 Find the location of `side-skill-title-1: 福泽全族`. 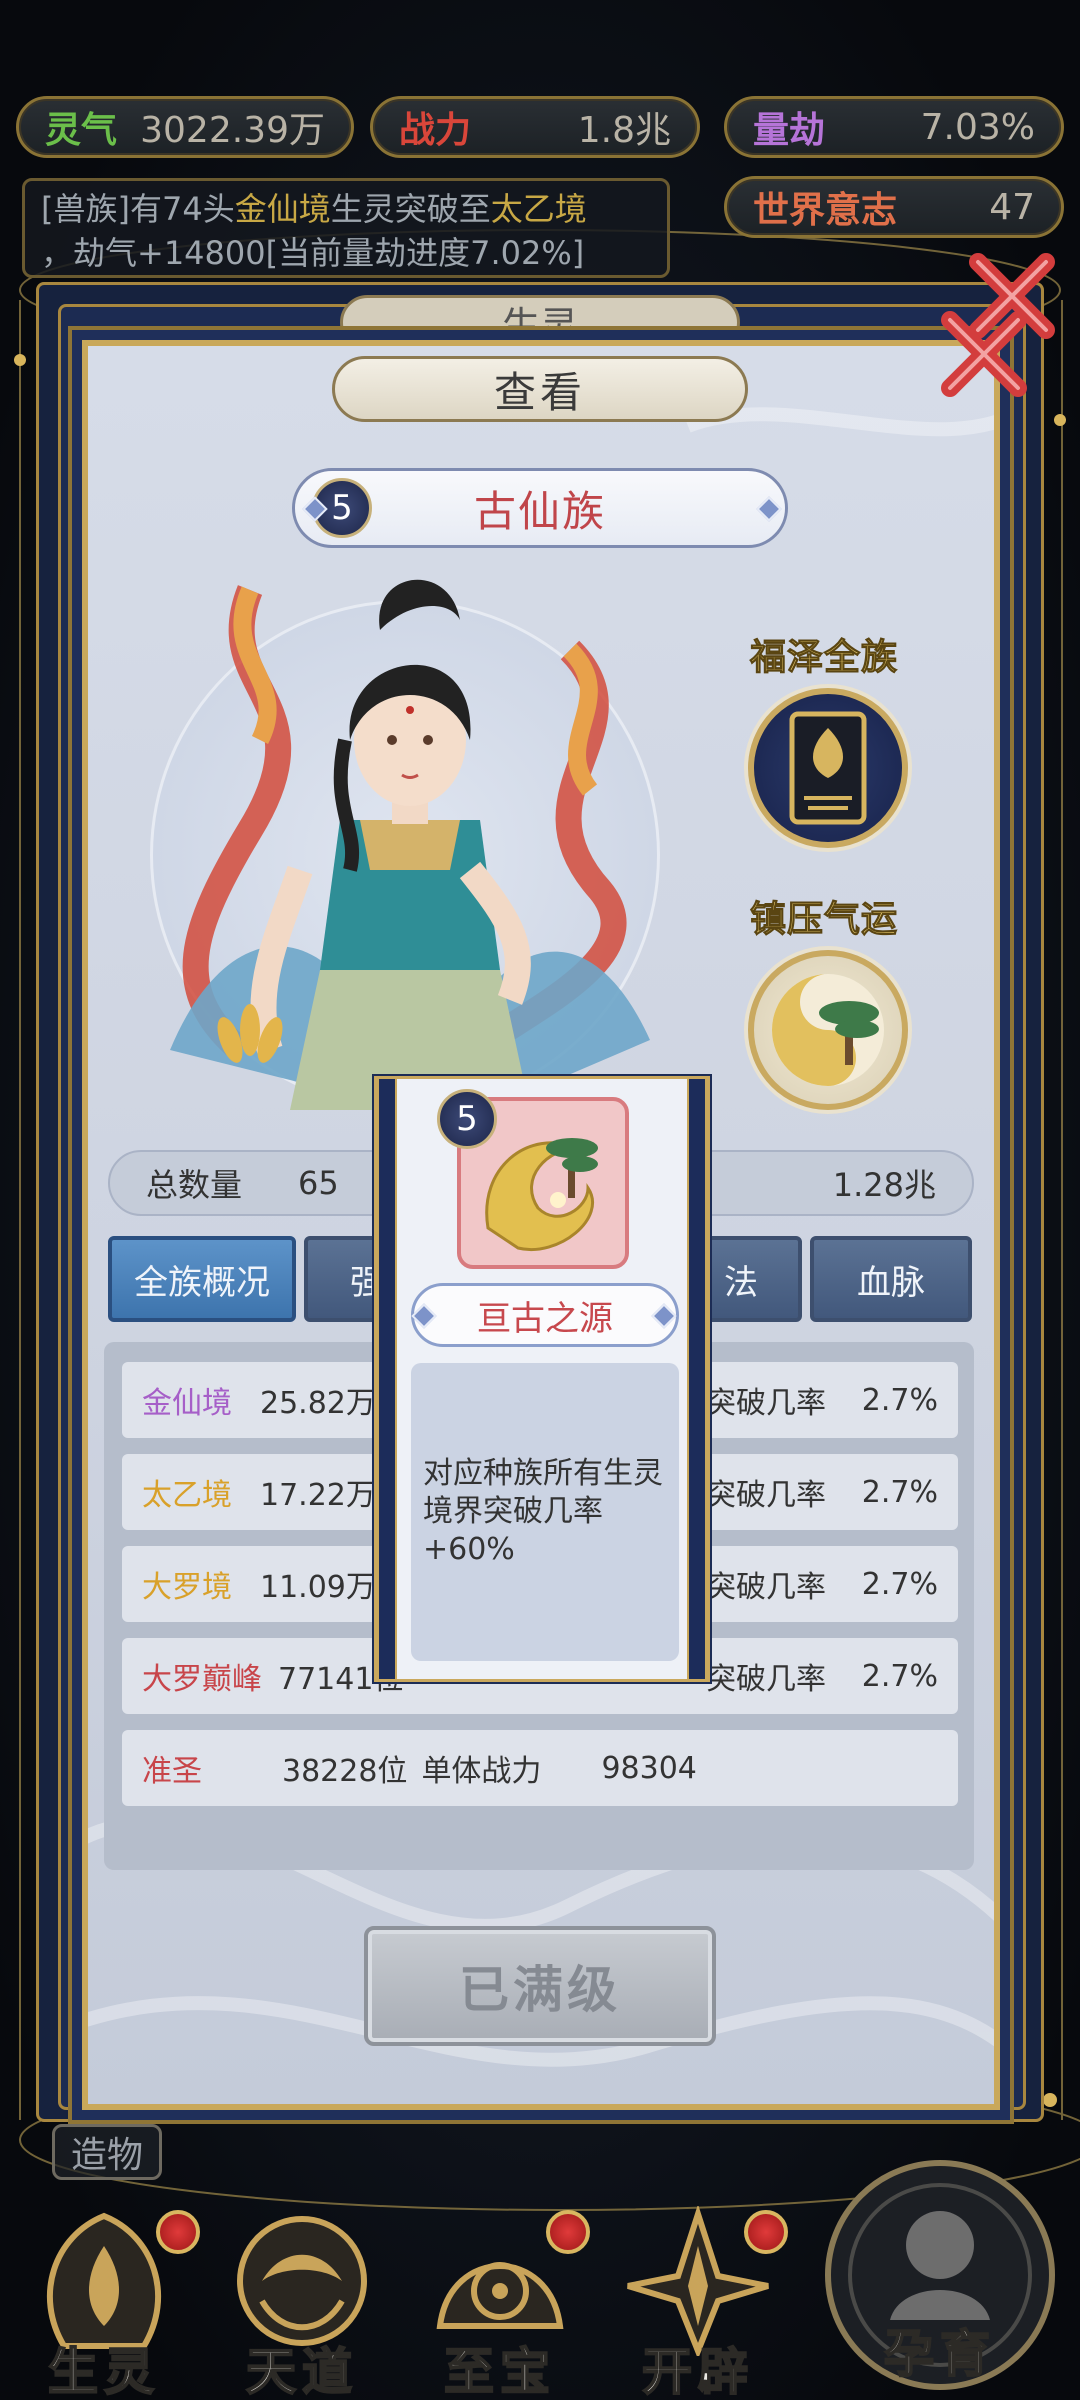

side-skill-title-1: 福泽全族 is located at coordinates (824, 658).